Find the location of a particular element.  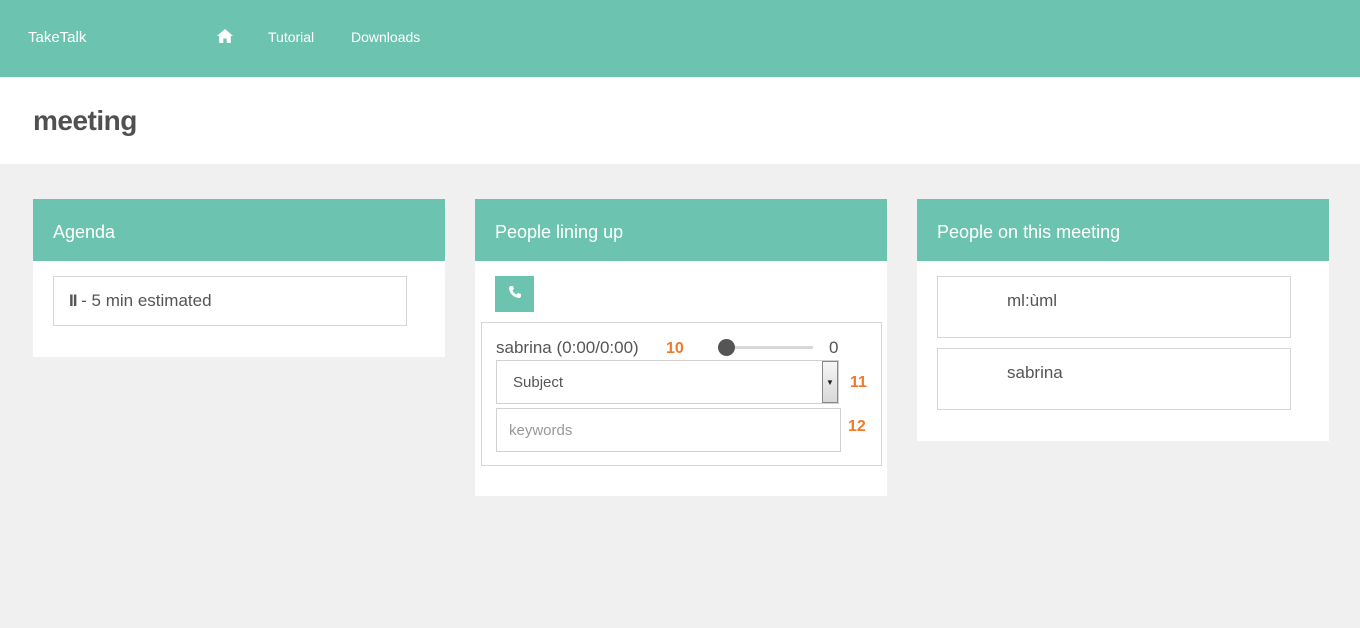

subject-select-value: Subject is located at coordinates (538, 382).